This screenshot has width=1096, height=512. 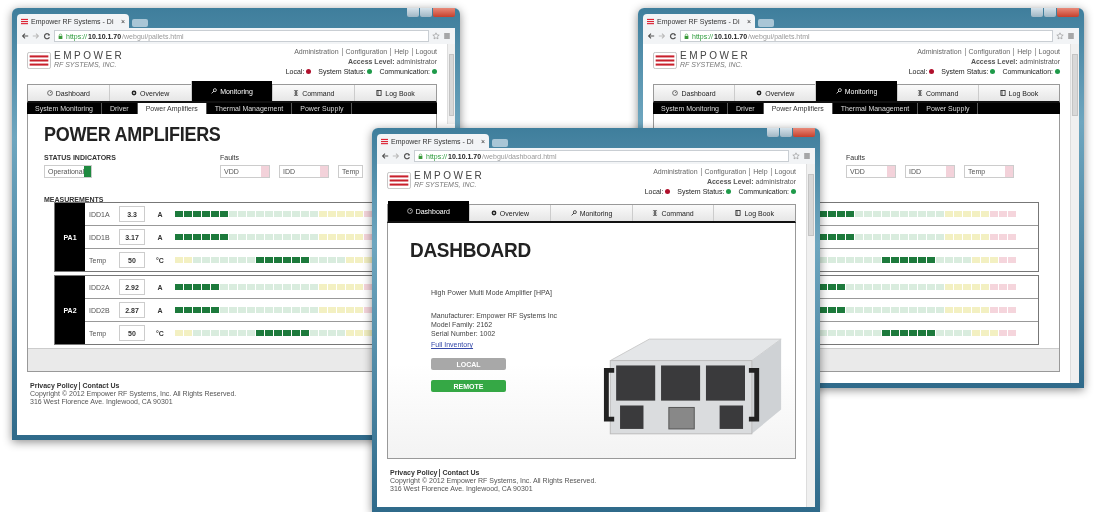 What do you see at coordinates (471, 250) in the screenshot?
I see `page-title: DASHBOARD` at bounding box center [471, 250].